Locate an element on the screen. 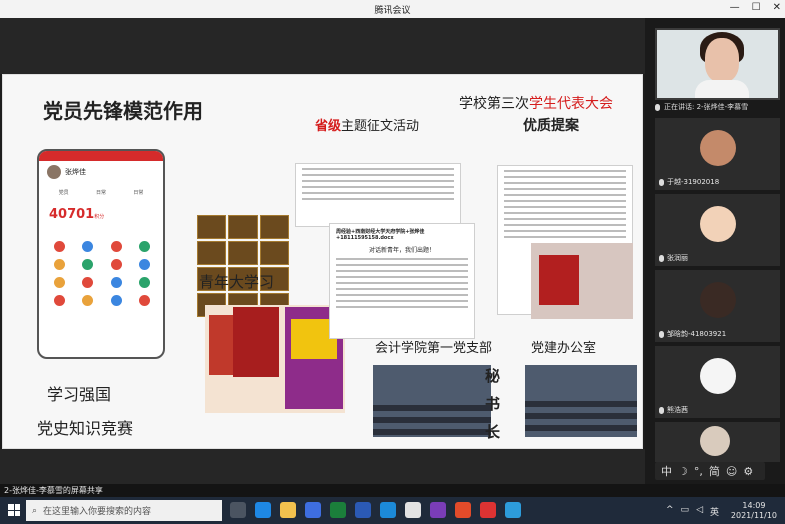  participant-name: 熊浩茜 is located at coordinates (677, 410).